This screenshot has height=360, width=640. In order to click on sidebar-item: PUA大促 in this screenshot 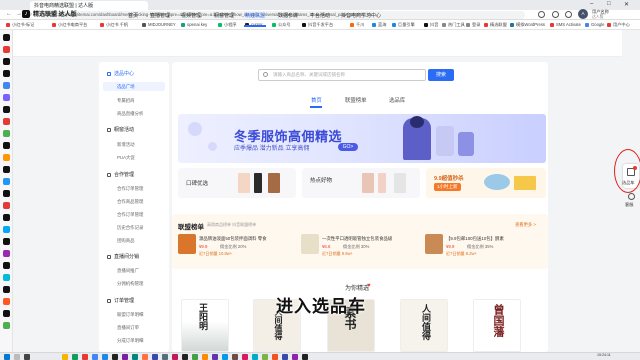, I will do `click(126, 158)`.